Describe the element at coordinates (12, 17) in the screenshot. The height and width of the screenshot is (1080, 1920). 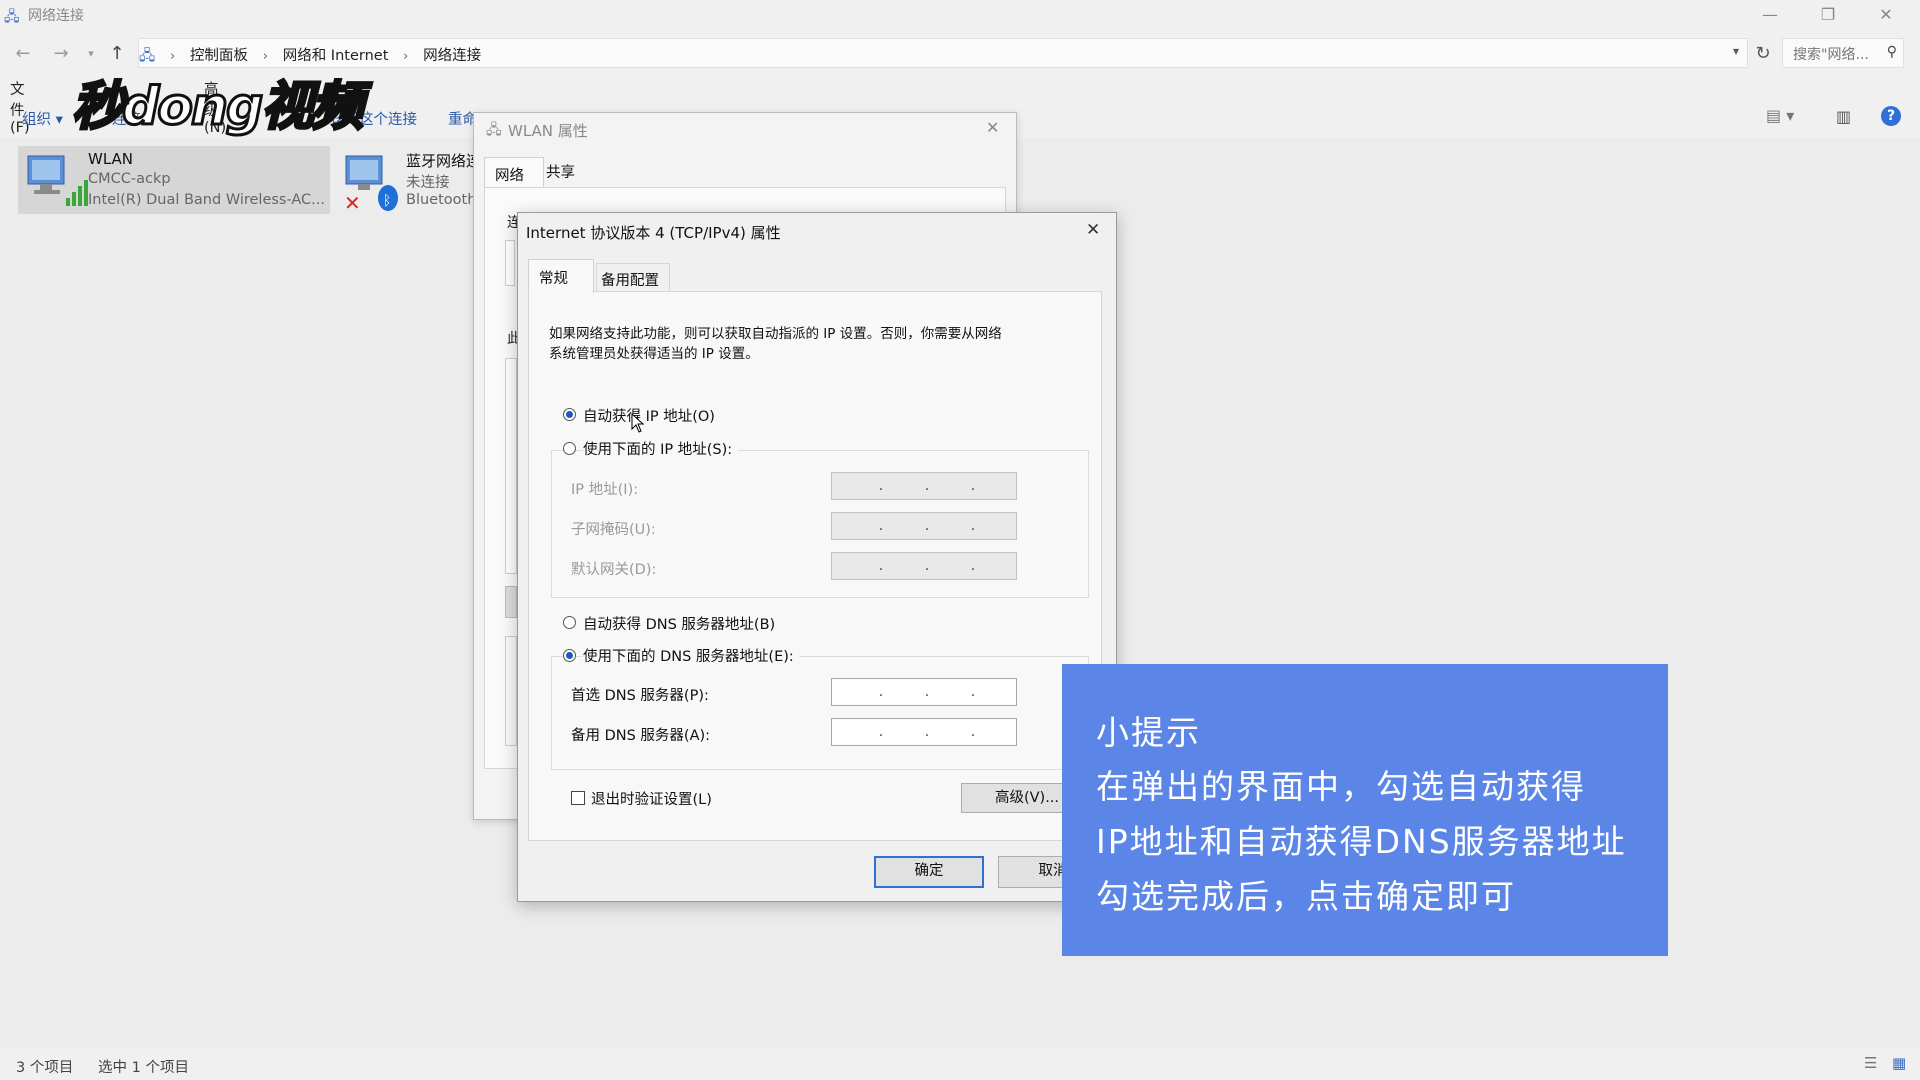
I see `network-connections-icon: 🖧` at that location.